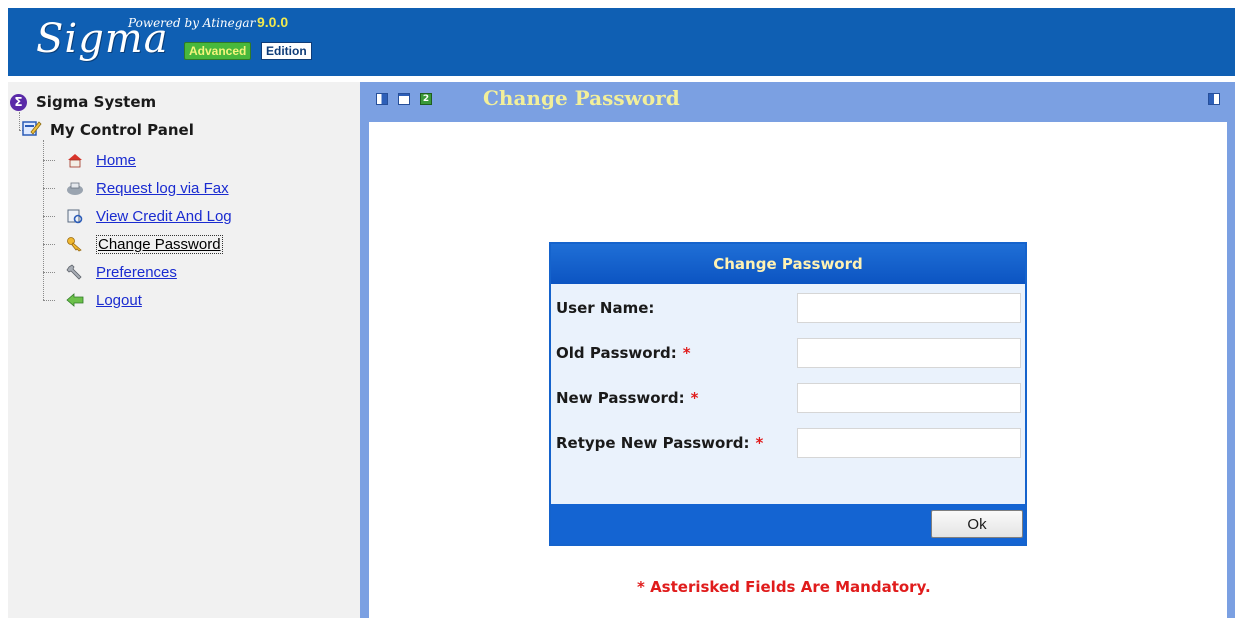 This screenshot has width=1235, height=618. Describe the element at coordinates (75, 160) in the screenshot. I see `home-icon` at that location.